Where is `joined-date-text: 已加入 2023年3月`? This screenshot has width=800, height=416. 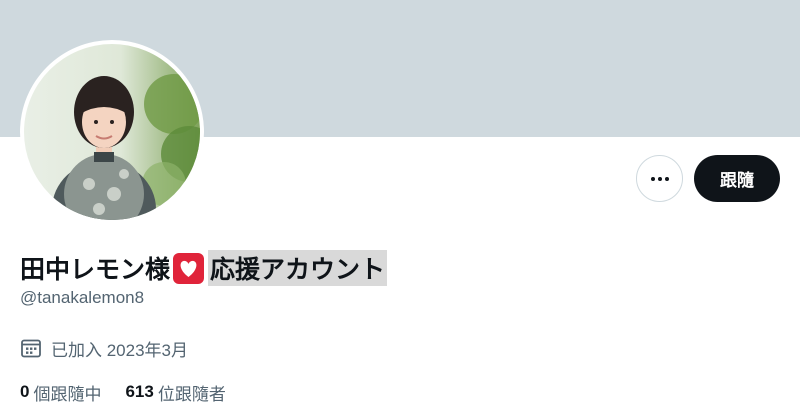 joined-date-text: 已加入 2023年3月 is located at coordinates (119, 350).